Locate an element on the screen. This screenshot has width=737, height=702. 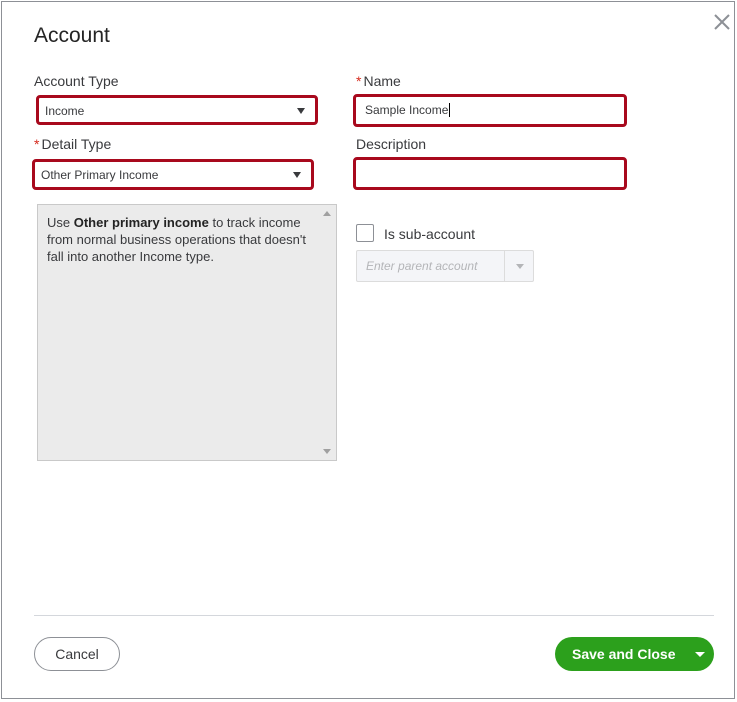
parent-account-placeholder: Enter parent account is located at coordinates (422, 266).